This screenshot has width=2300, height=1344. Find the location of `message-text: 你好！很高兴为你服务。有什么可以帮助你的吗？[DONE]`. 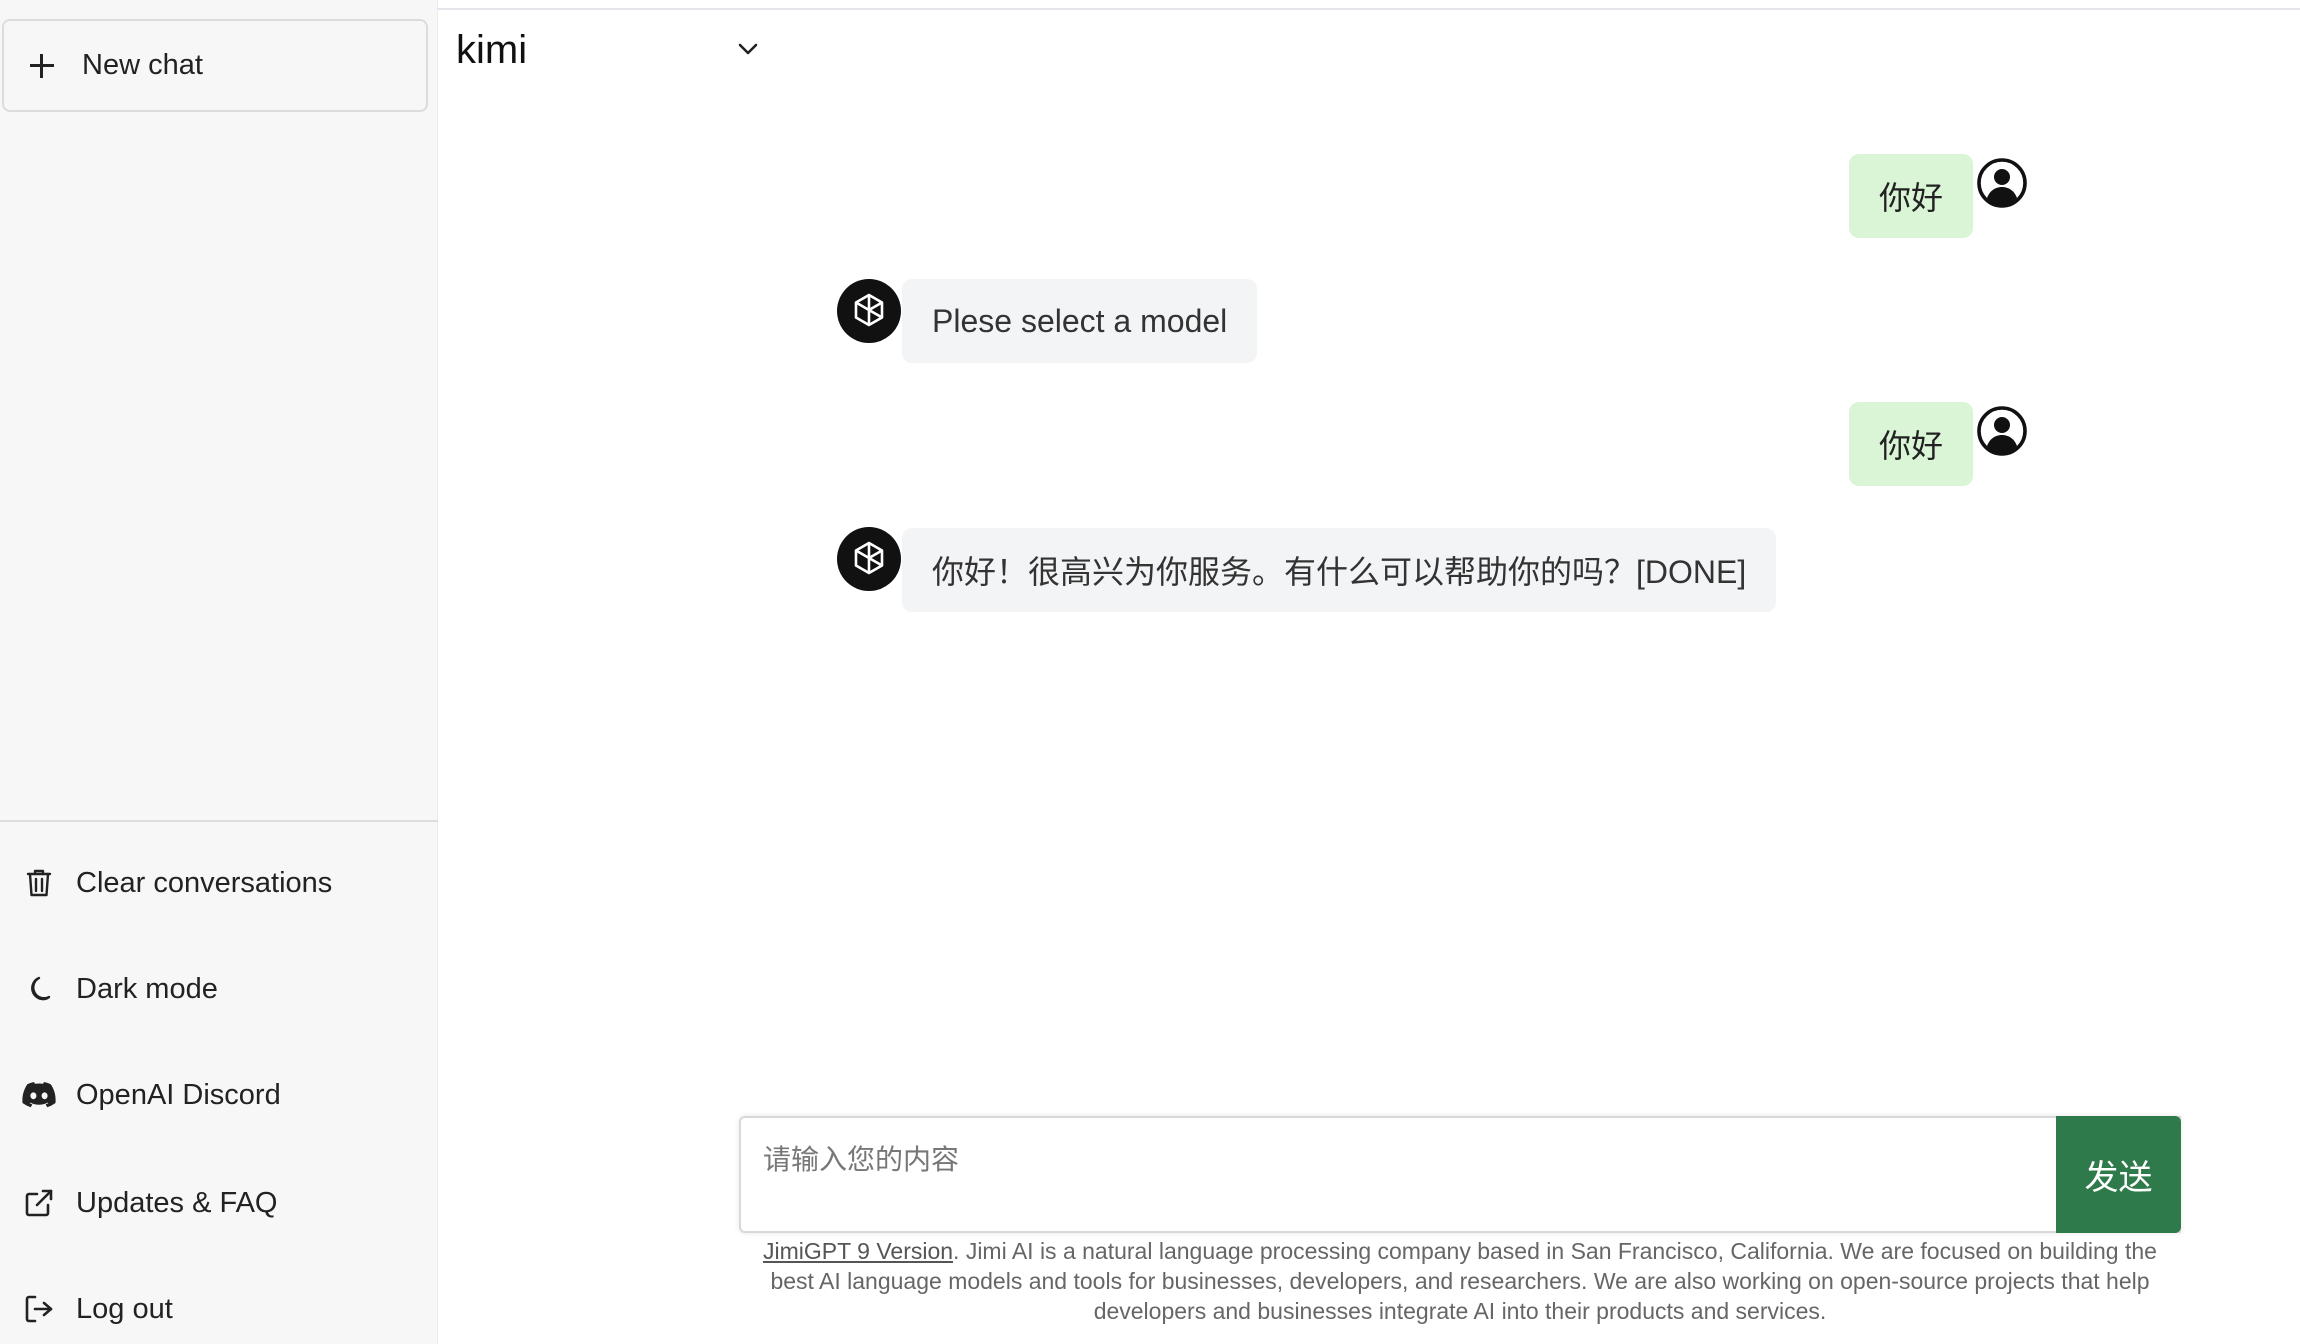

message-text: 你好！很高兴为你服务。有什么可以帮助你的吗？[DONE] is located at coordinates (1339, 572).